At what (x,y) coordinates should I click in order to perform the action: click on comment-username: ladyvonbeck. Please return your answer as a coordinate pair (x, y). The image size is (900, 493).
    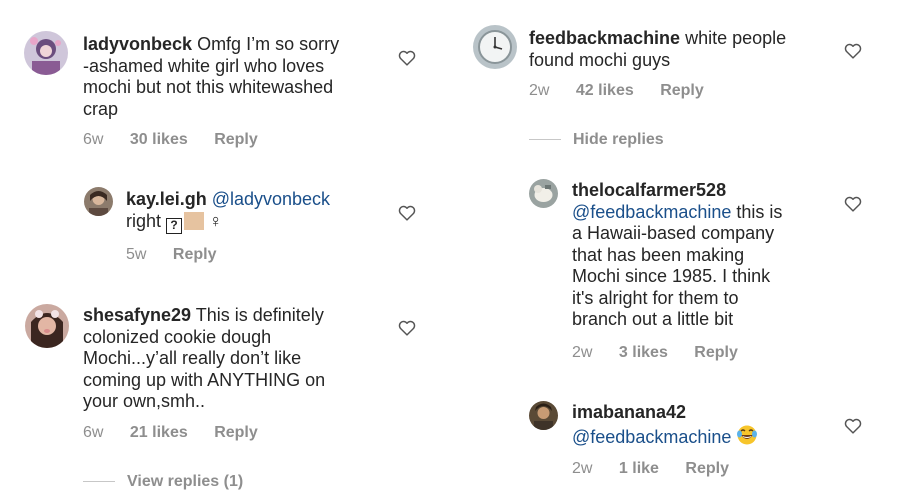
    Looking at the image, I should click on (137, 44).